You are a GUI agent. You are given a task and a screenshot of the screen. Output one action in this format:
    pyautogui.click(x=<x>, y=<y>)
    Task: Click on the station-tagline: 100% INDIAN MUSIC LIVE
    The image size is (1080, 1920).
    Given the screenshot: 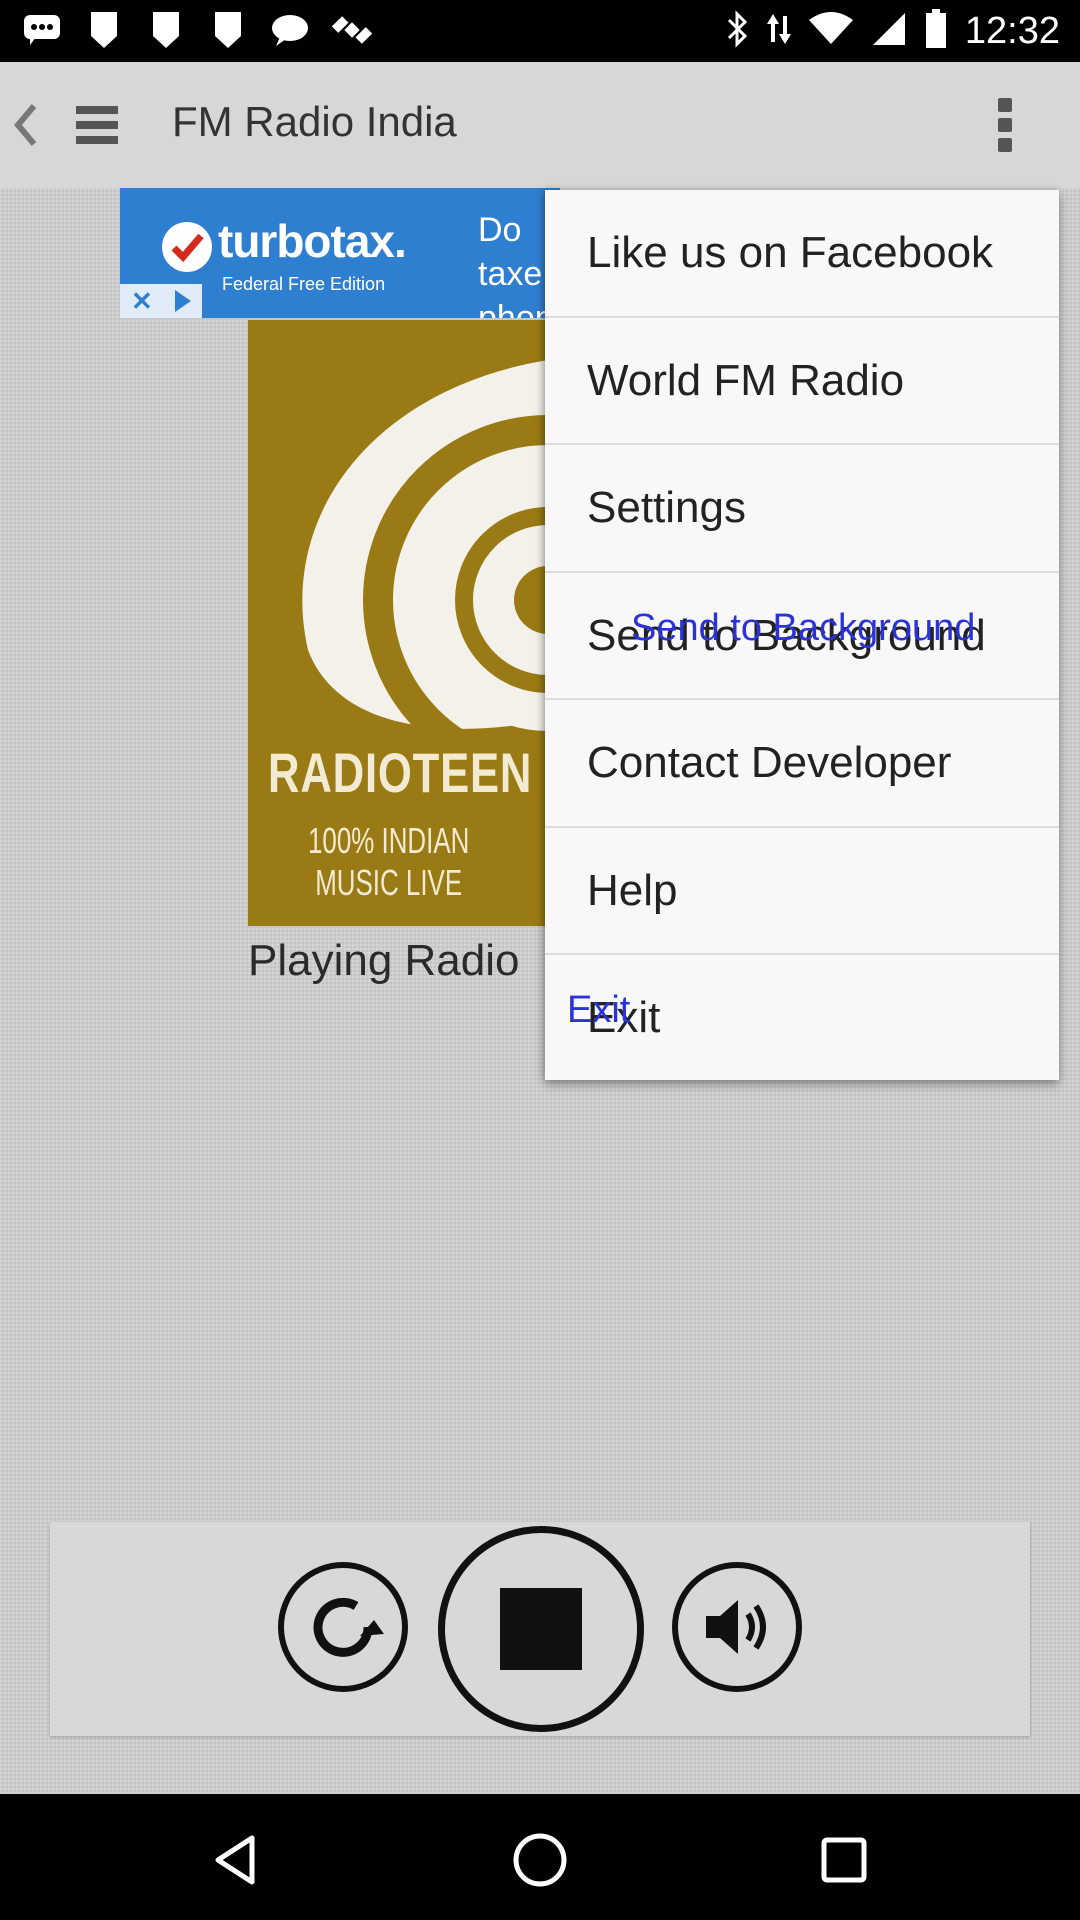 What is the action you would take?
    pyautogui.click(x=389, y=861)
    